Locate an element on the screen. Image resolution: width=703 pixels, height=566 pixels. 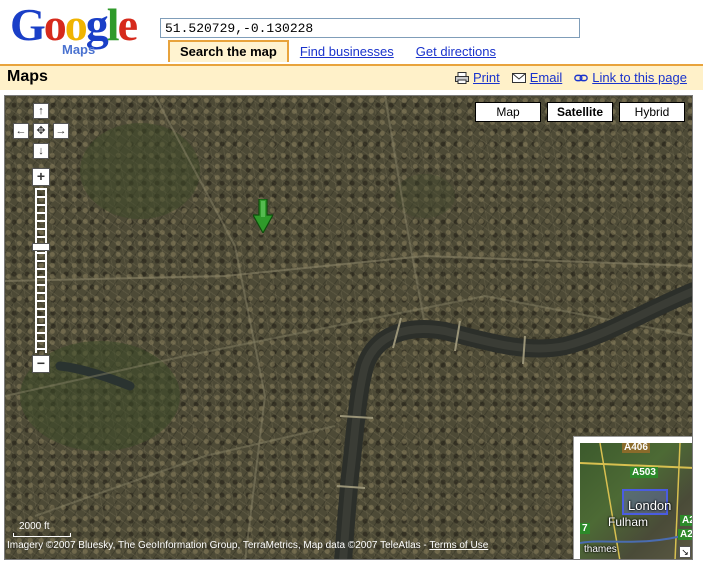
pan-center-button: ✥ is located at coordinates (41, 131).